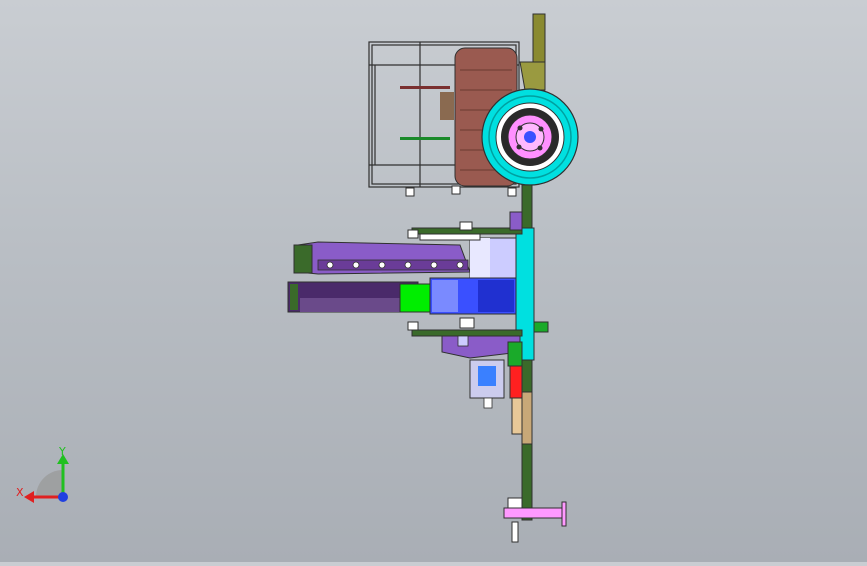 The height and width of the screenshot is (566, 867). I want to click on frame-rods, so click(427, 113).